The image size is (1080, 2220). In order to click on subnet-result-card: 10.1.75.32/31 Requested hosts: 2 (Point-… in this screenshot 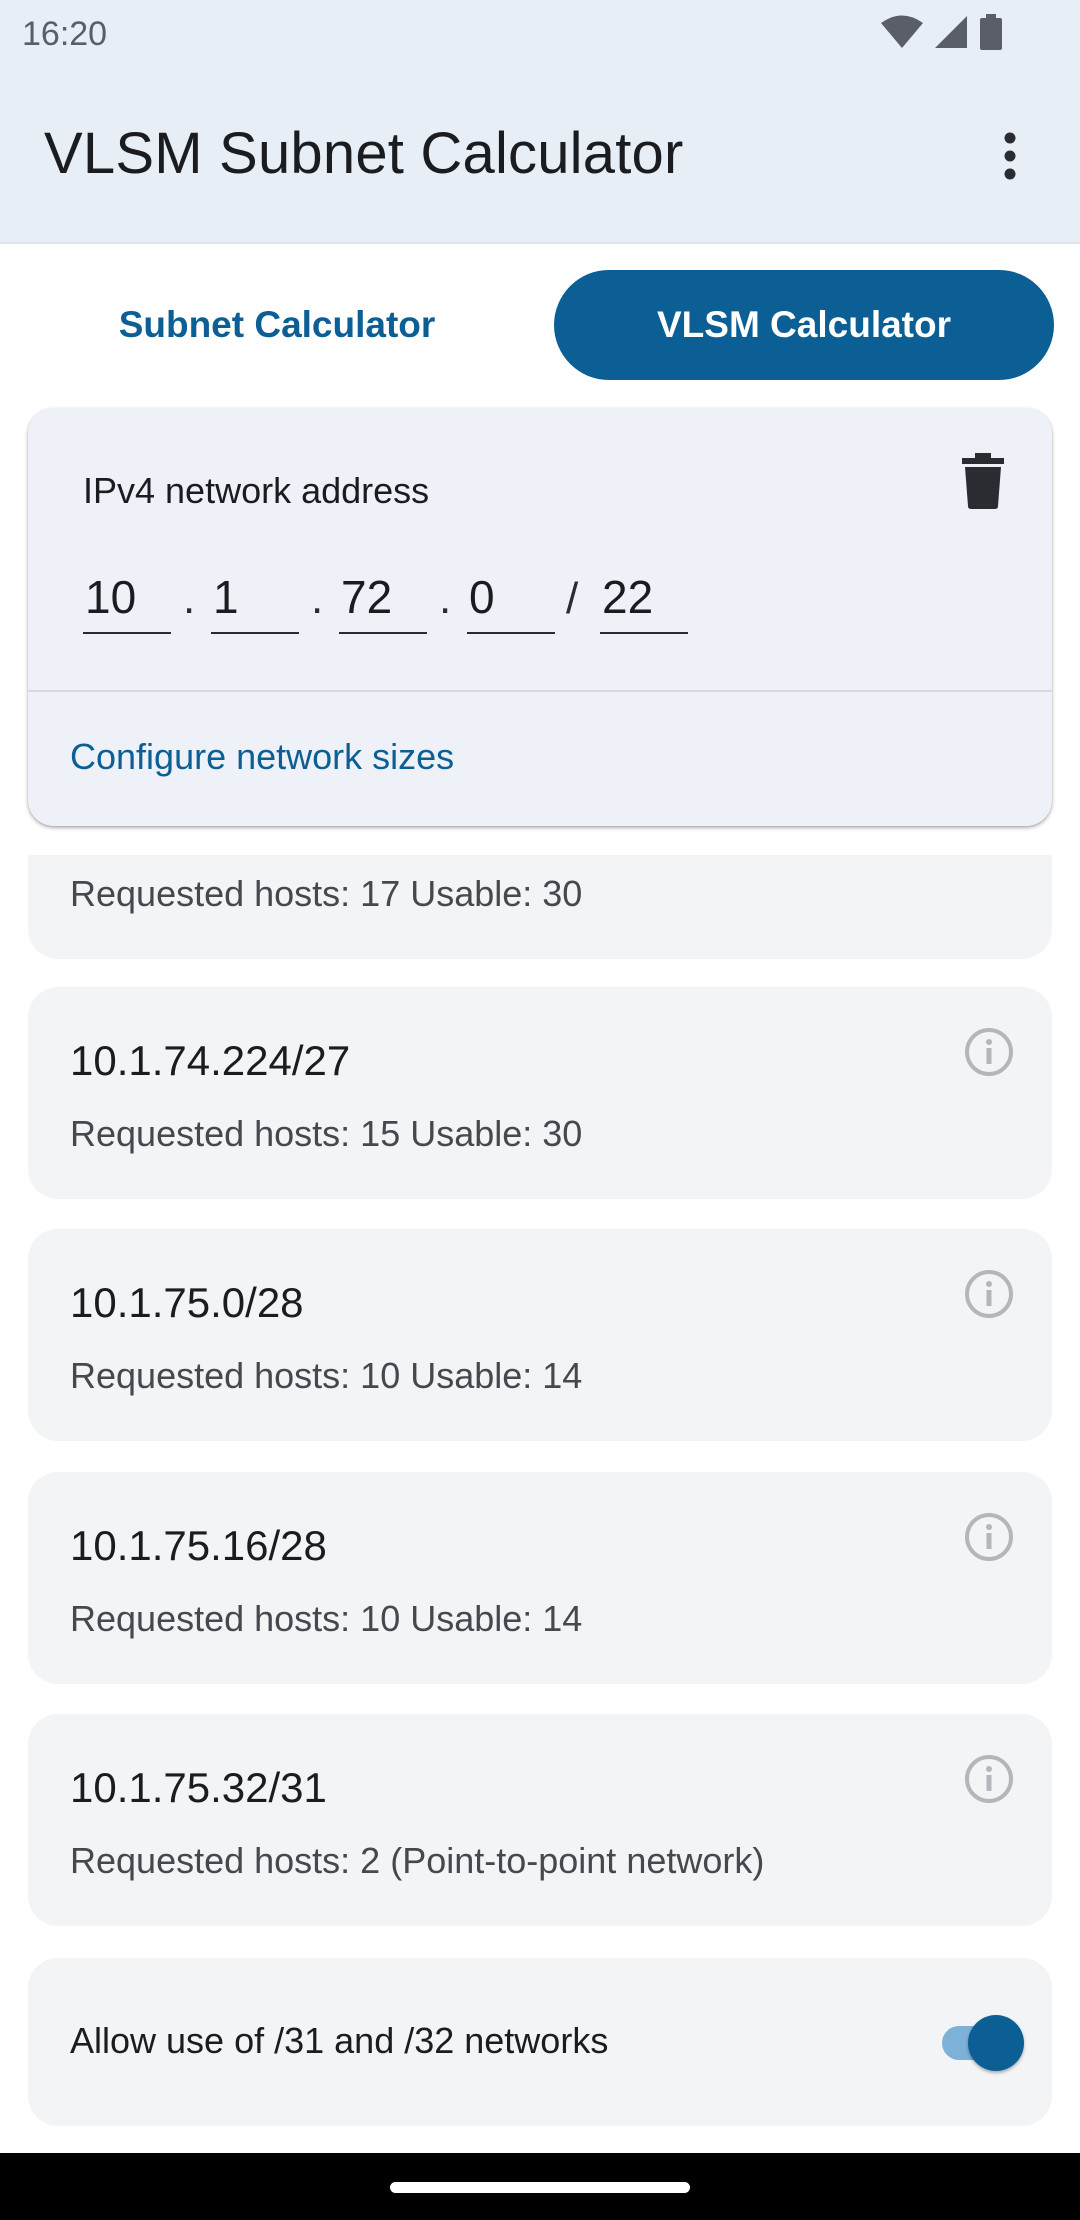, I will do `click(540, 1820)`.